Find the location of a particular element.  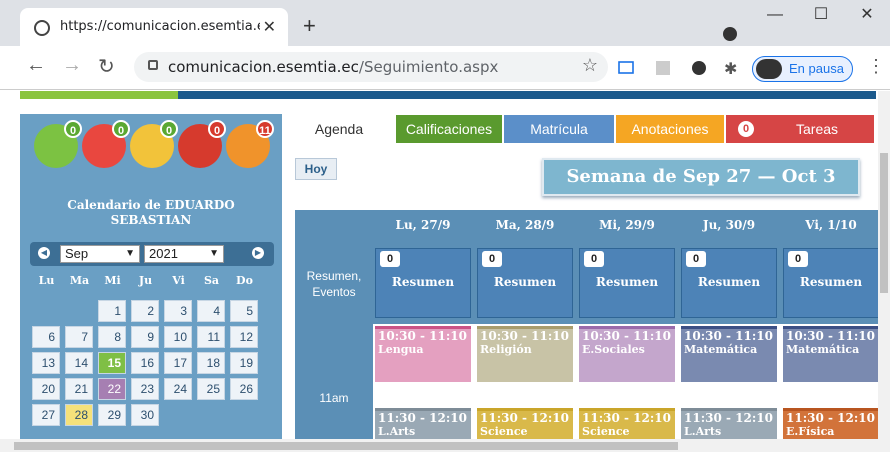

calendar-day: 10 is located at coordinates (178, 337).